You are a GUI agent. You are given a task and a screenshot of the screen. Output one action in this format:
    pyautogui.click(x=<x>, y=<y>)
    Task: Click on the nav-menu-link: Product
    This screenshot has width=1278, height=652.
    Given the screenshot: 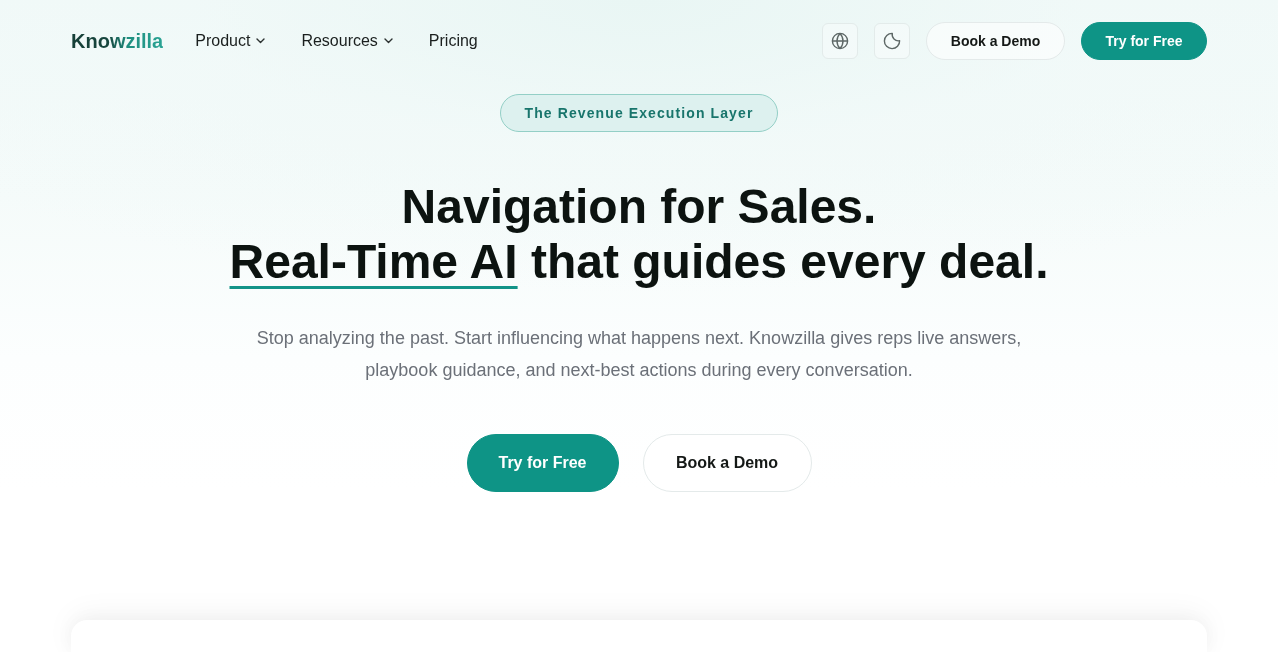 What is the action you would take?
    pyautogui.click(x=230, y=41)
    